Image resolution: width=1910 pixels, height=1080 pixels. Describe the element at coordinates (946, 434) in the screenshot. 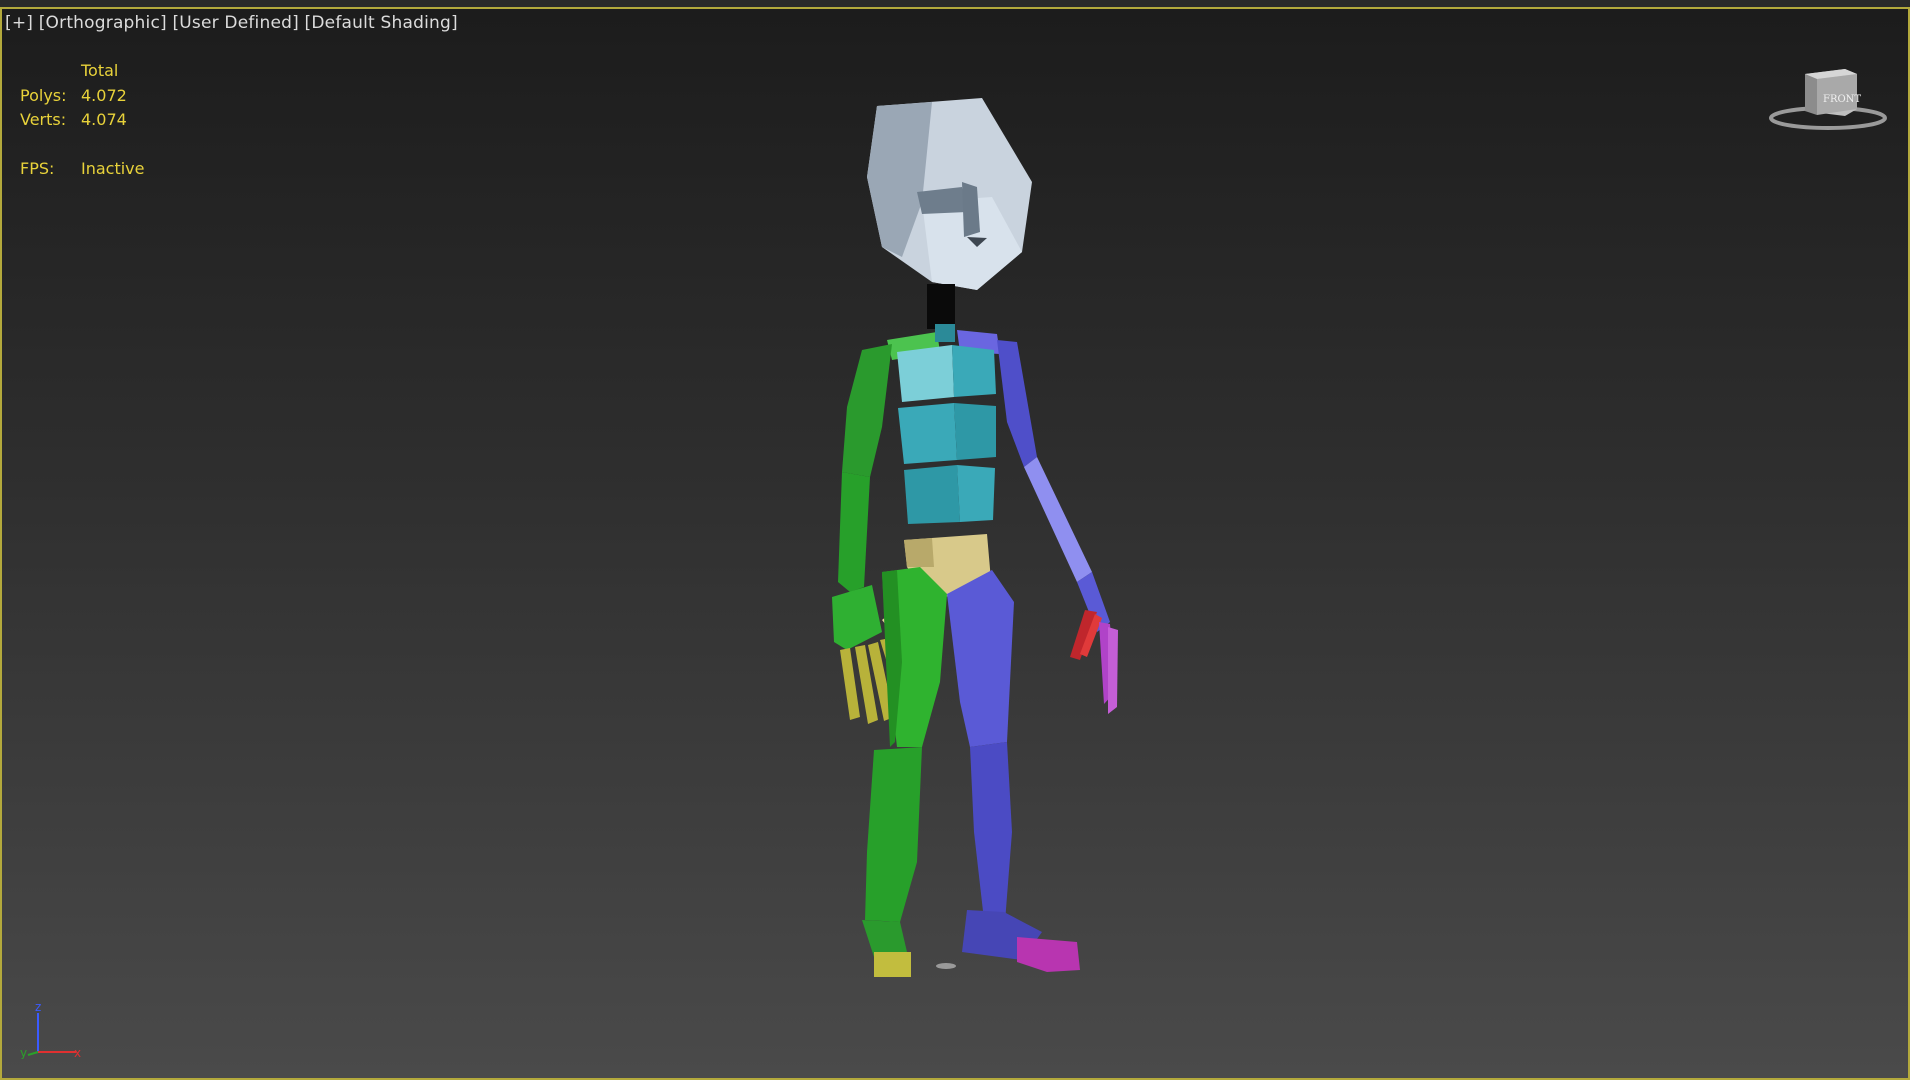

I see `biped-spine` at that location.